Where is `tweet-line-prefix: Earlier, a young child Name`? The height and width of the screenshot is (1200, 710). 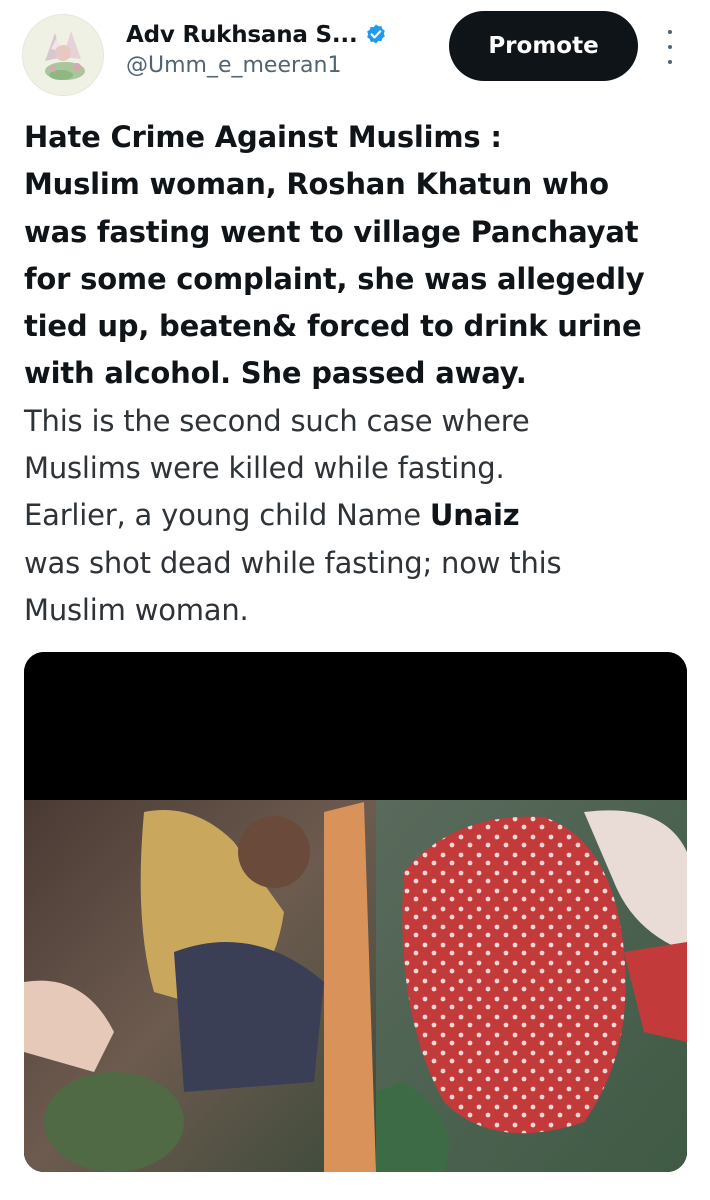 tweet-line-prefix: Earlier, a young child Name is located at coordinates (227, 515).